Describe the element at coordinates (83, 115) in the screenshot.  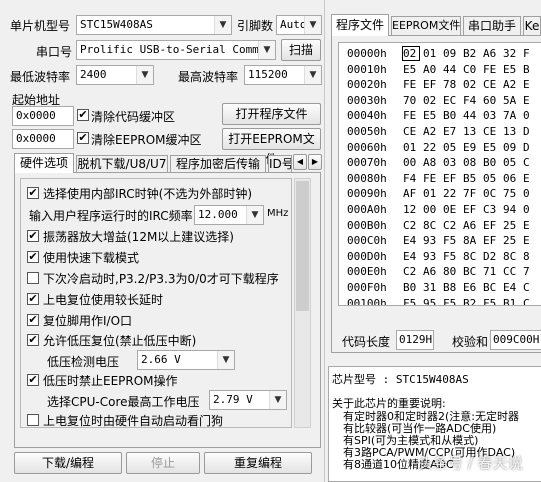
I see `clear-code-checkbox: ✔` at that location.